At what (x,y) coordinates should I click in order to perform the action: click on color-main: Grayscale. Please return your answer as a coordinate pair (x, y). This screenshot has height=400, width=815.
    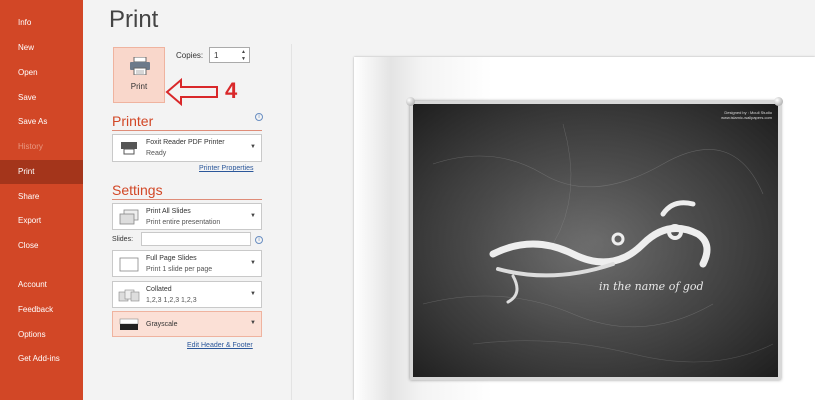
    Looking at the image, I should click on (162, 324).